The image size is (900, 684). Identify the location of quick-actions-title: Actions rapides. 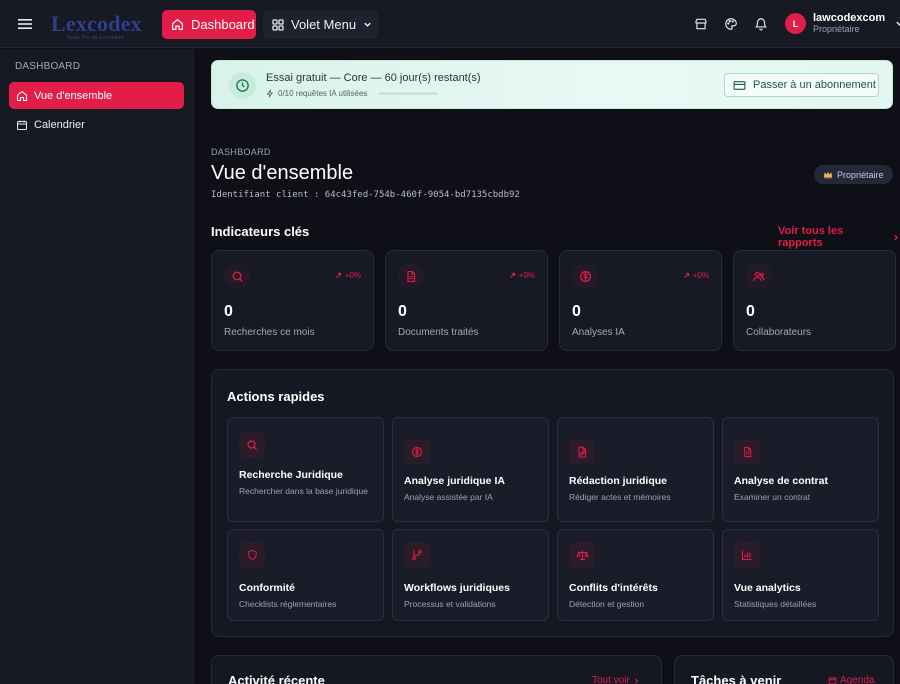
(276, 396).